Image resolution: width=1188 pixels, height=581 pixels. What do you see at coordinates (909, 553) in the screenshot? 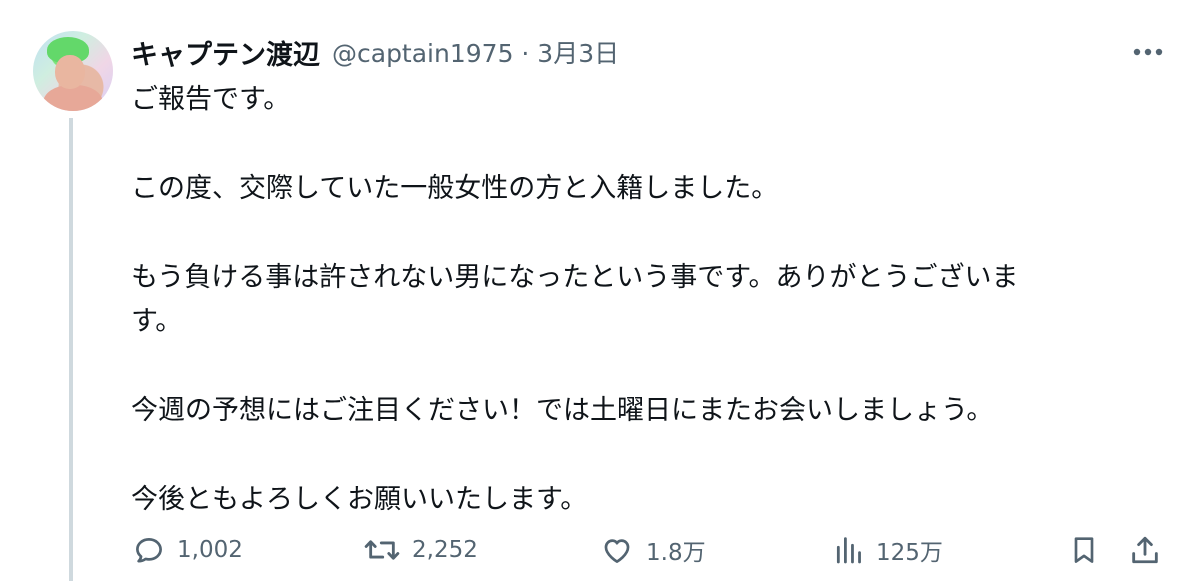
I see `views-count: 125万` at bounding box center [909, 553].